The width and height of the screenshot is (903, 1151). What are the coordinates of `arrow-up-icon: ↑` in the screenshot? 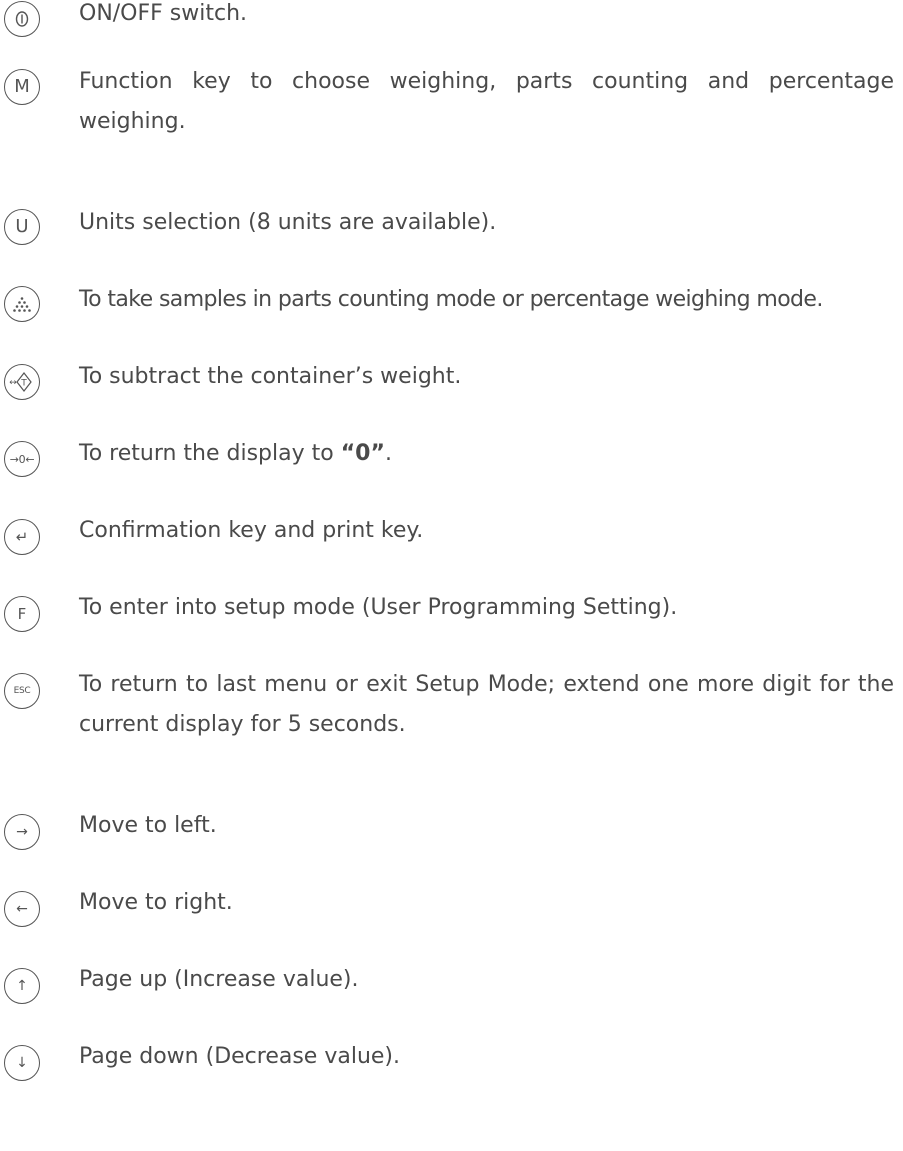 It's located at (22, 986).